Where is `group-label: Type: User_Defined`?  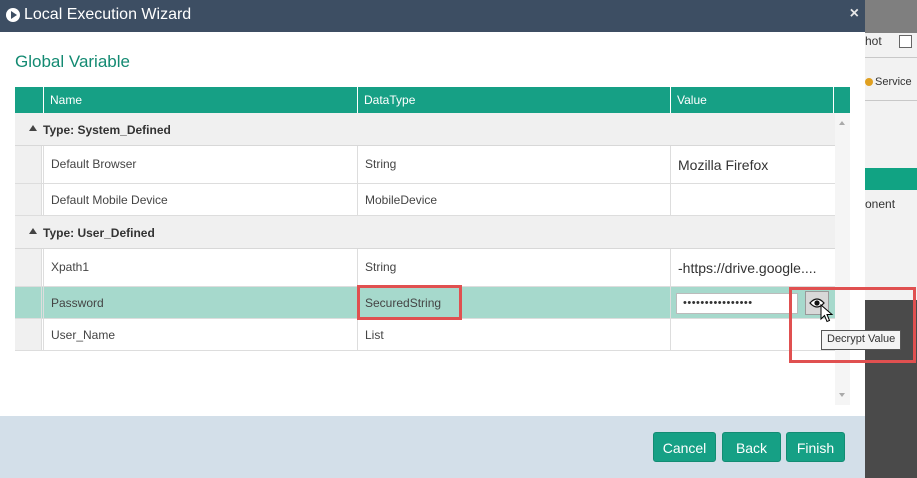
group-label: Type: User_Defined is located at coordinates (99, 233).